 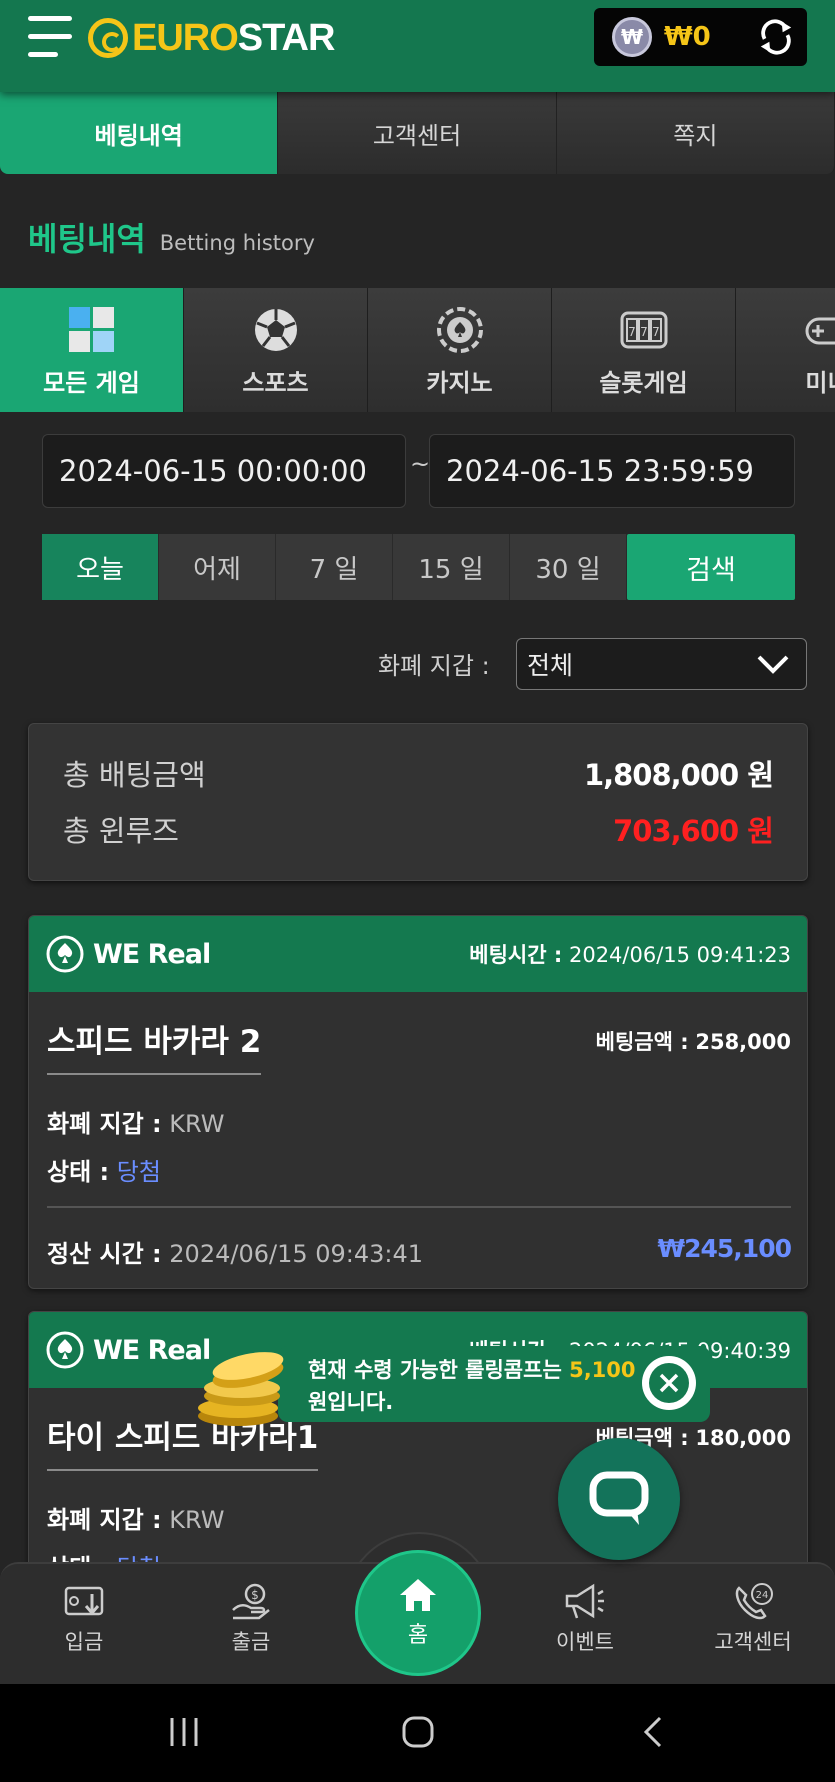 I want to click on chevron-down-icon, so click(x=773, y=664).